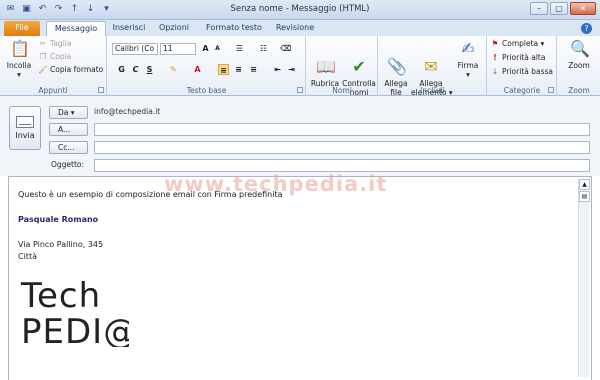 The image size is (600, 380). What do you see at coordinates (517, 58) in the screenshot?
I see `high-priority-button: ! Priorità alta` at bounding box center [517, 58].